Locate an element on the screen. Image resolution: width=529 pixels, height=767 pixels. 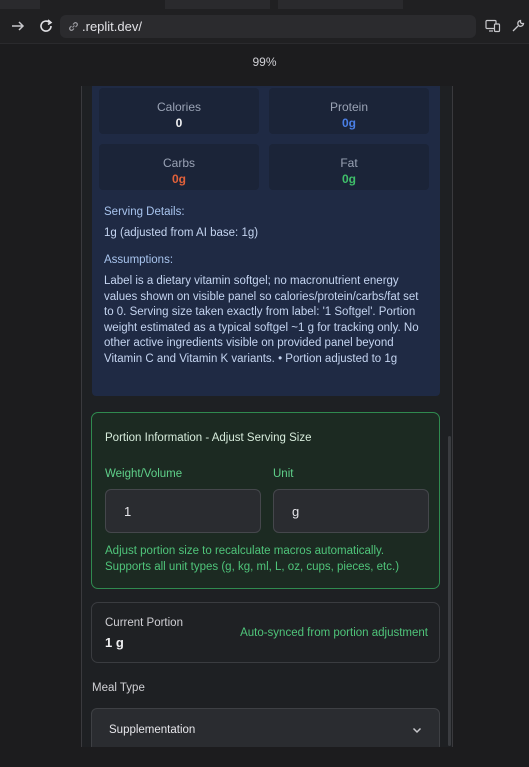
fat-tile: Fat 0g is located at coordinates (349, 167).